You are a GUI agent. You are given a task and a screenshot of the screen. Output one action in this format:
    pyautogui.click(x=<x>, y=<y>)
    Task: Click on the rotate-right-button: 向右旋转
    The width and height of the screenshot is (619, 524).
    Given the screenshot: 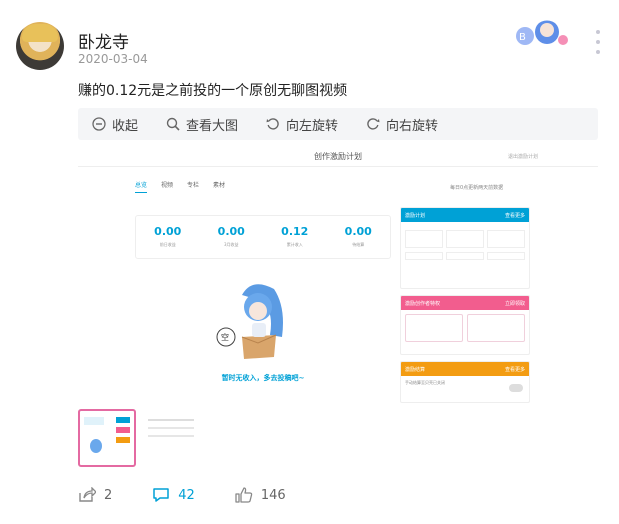 What is the action you would take?
    pyautogui.click(x=402, y=124)
    